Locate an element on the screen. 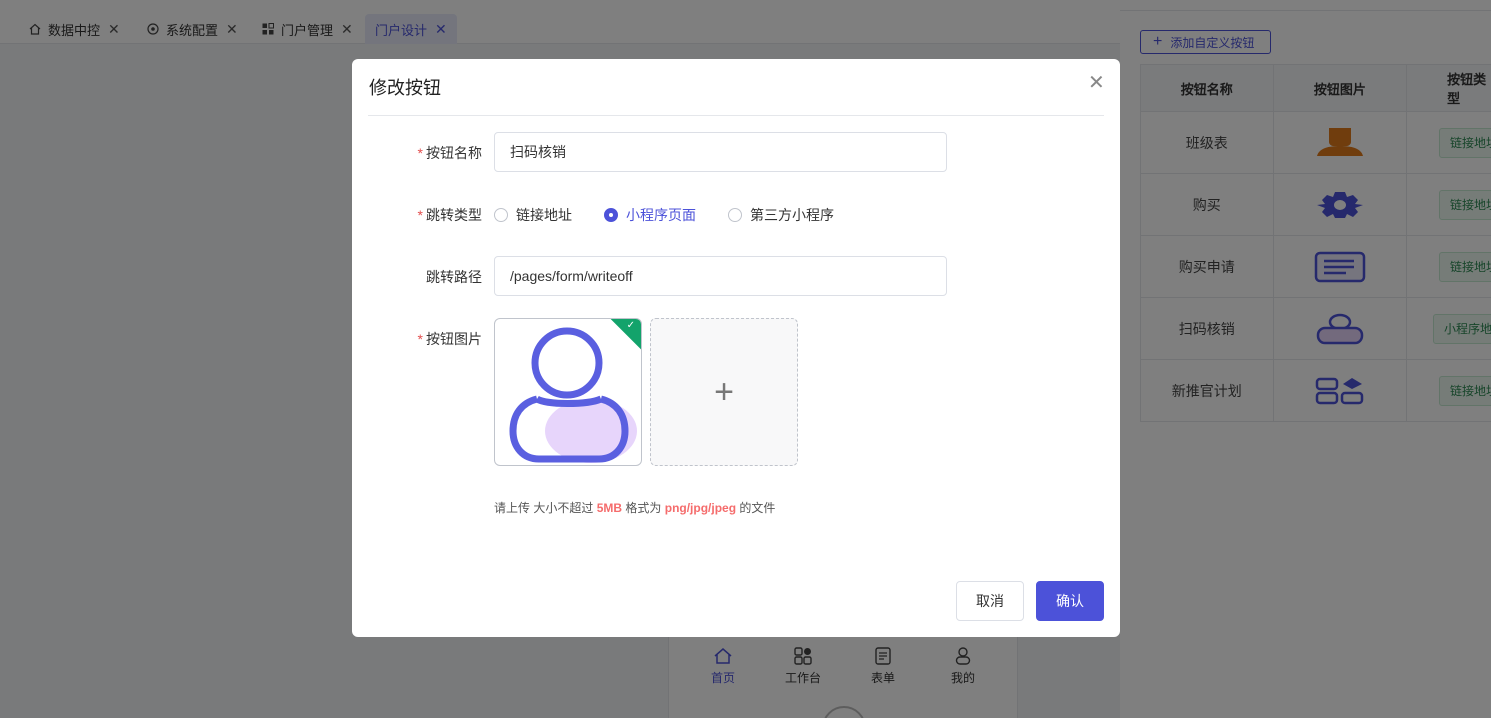 Image resolution: width=1491 pixels, height=718 pixels. hint-text: 请上传 大小不超过 is located at coordinates (544, 508).